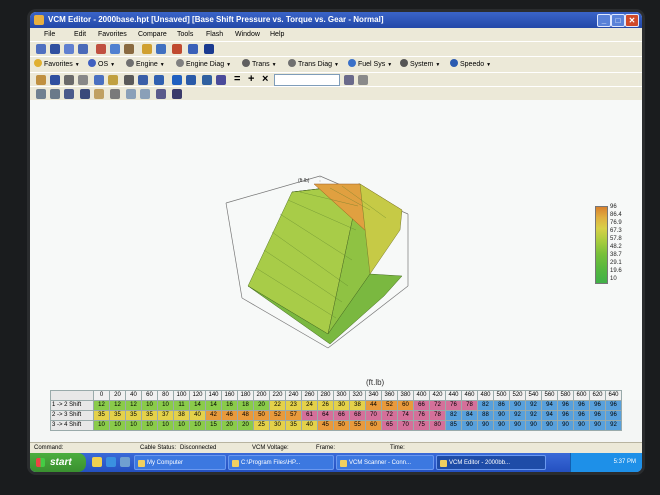 The height and width of the screenshot is (495, 660). I want to click on options-icon, so click(363, 80).